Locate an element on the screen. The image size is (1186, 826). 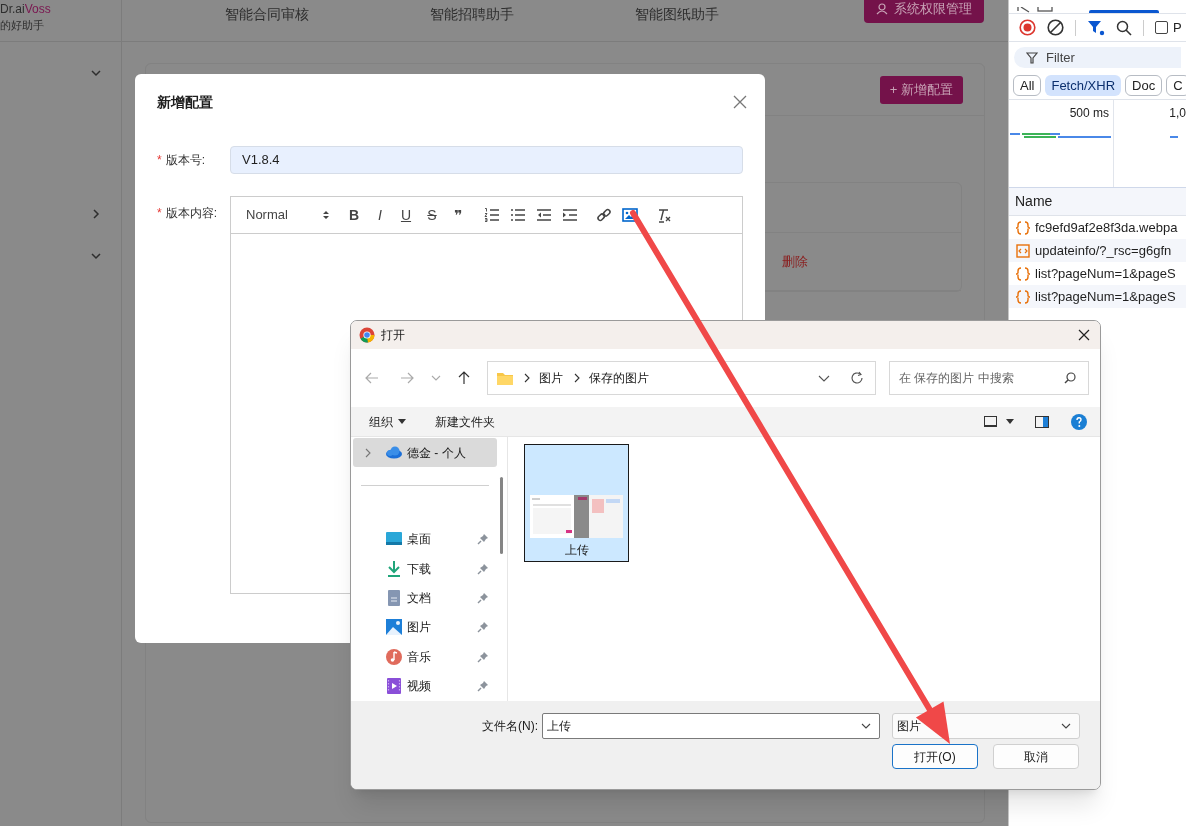
add-config-button: + 新增配置 is located at coordinates (921, 89).